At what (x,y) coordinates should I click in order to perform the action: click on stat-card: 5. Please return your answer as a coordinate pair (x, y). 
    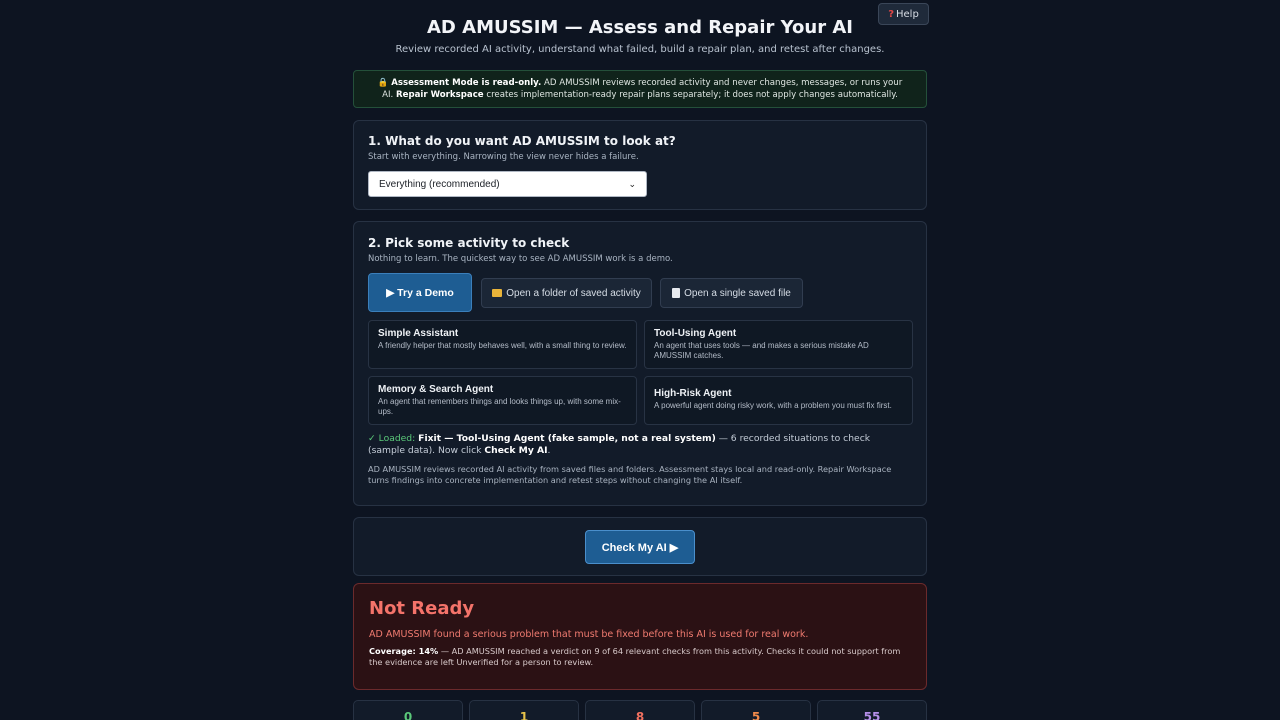
    Looking at the image, I should click on (756, 710).